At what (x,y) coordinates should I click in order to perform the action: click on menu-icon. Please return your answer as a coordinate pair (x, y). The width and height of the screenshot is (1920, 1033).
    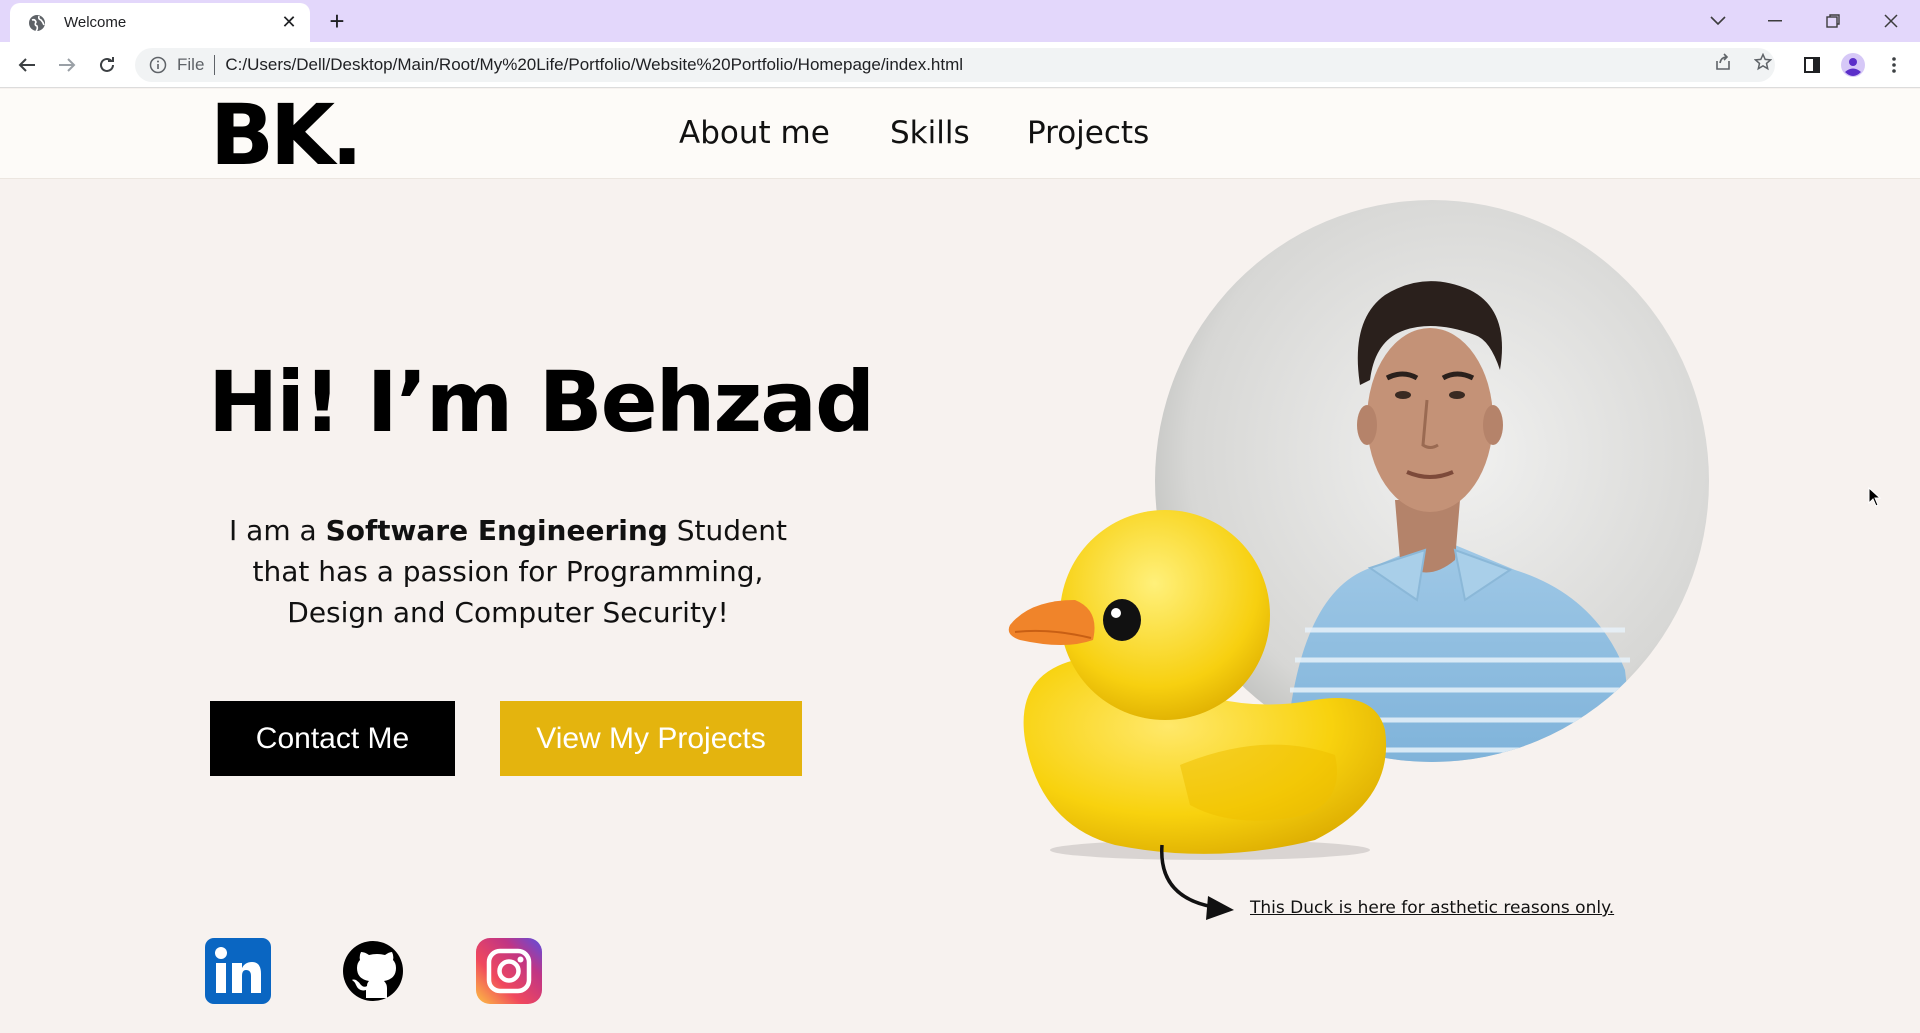
    Looking at the image, I should click on (1894, 65).